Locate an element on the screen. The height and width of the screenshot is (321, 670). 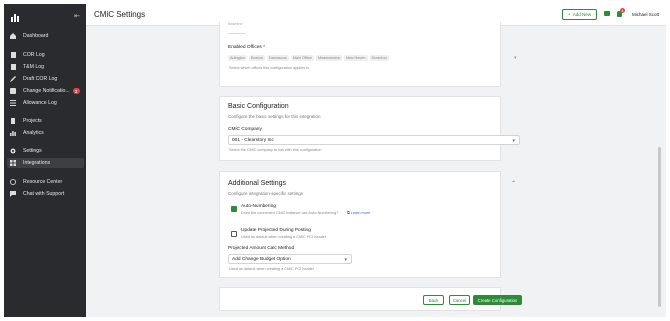
sidebar-item-resource-center: Resource Center is located at coordinates (45, 182).